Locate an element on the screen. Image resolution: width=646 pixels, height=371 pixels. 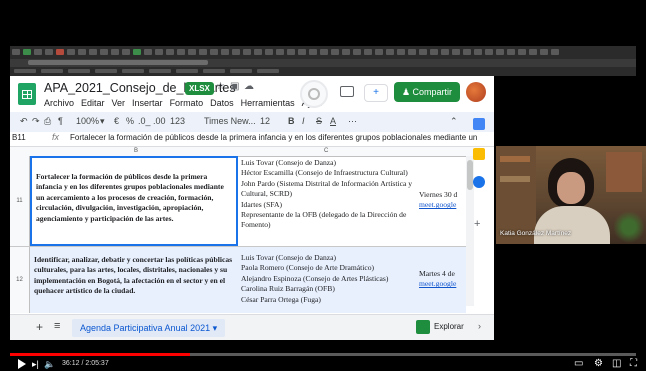
tasks-icon is located at coordinates (479, 182).